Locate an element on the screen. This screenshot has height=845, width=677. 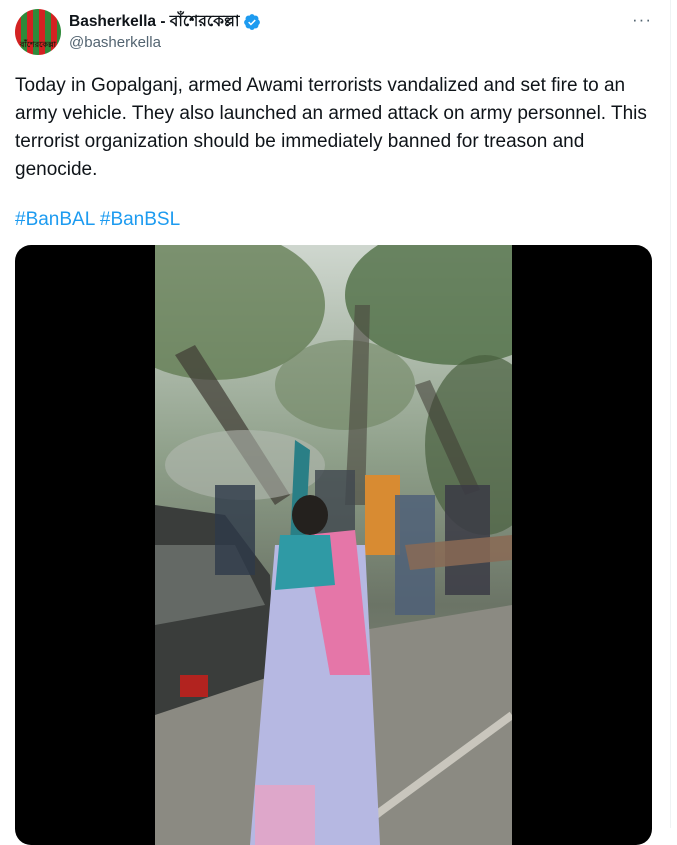
verified-badge-icon is located at coordinates (252, 22).